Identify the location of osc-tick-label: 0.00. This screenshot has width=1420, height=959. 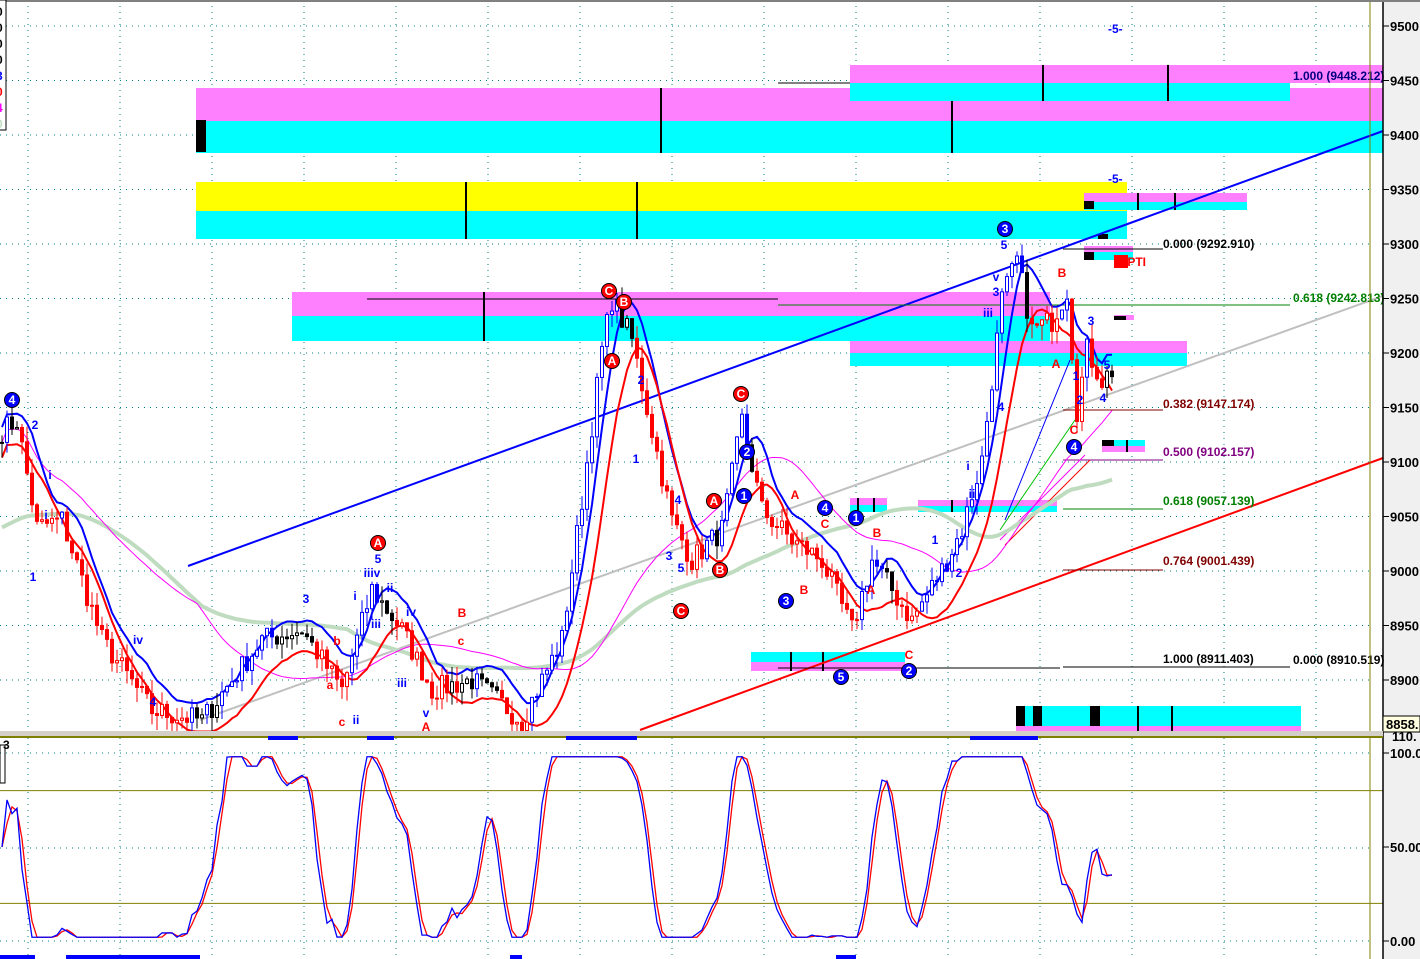
(1402, 941).